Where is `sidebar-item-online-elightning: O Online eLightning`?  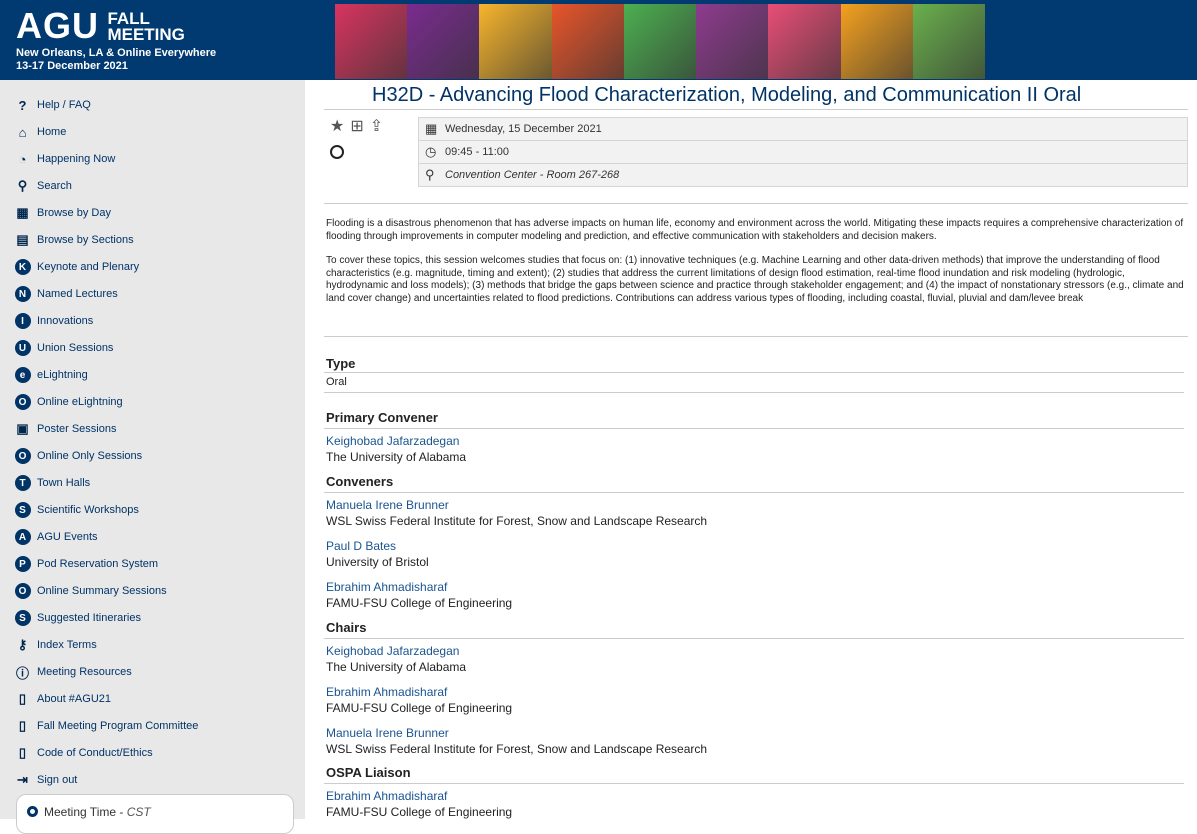 sidebar-item-online-elightning: O Online eLightning is located at coordinates (68, 402).